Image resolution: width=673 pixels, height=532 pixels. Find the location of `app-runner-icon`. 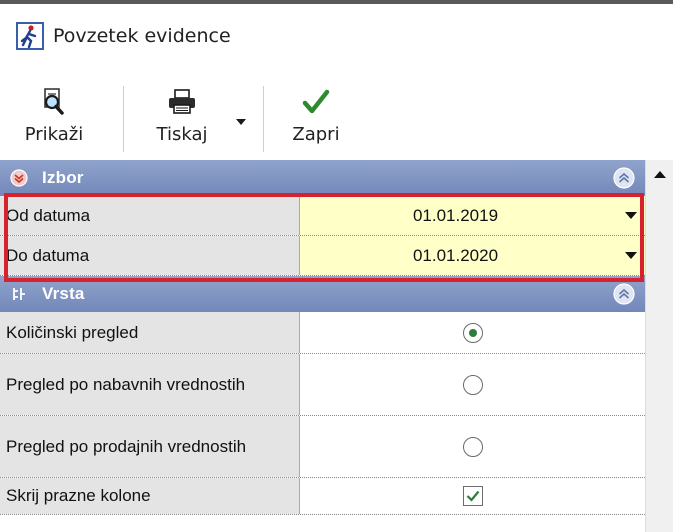

app-runner-icon is located at coordinates (30, 36).